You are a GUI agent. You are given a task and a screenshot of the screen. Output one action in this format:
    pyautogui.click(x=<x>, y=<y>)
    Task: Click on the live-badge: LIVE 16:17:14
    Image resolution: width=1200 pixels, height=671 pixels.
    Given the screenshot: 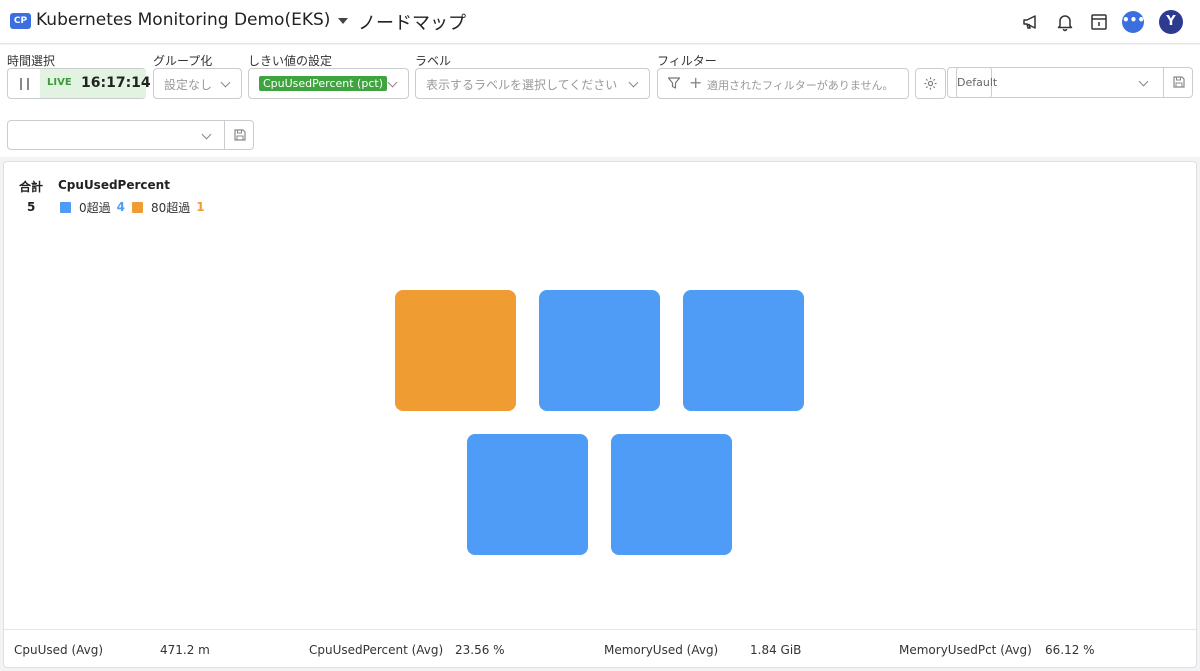 What is the action you would take?
    pyautogui.click(x=95, y=83)
    